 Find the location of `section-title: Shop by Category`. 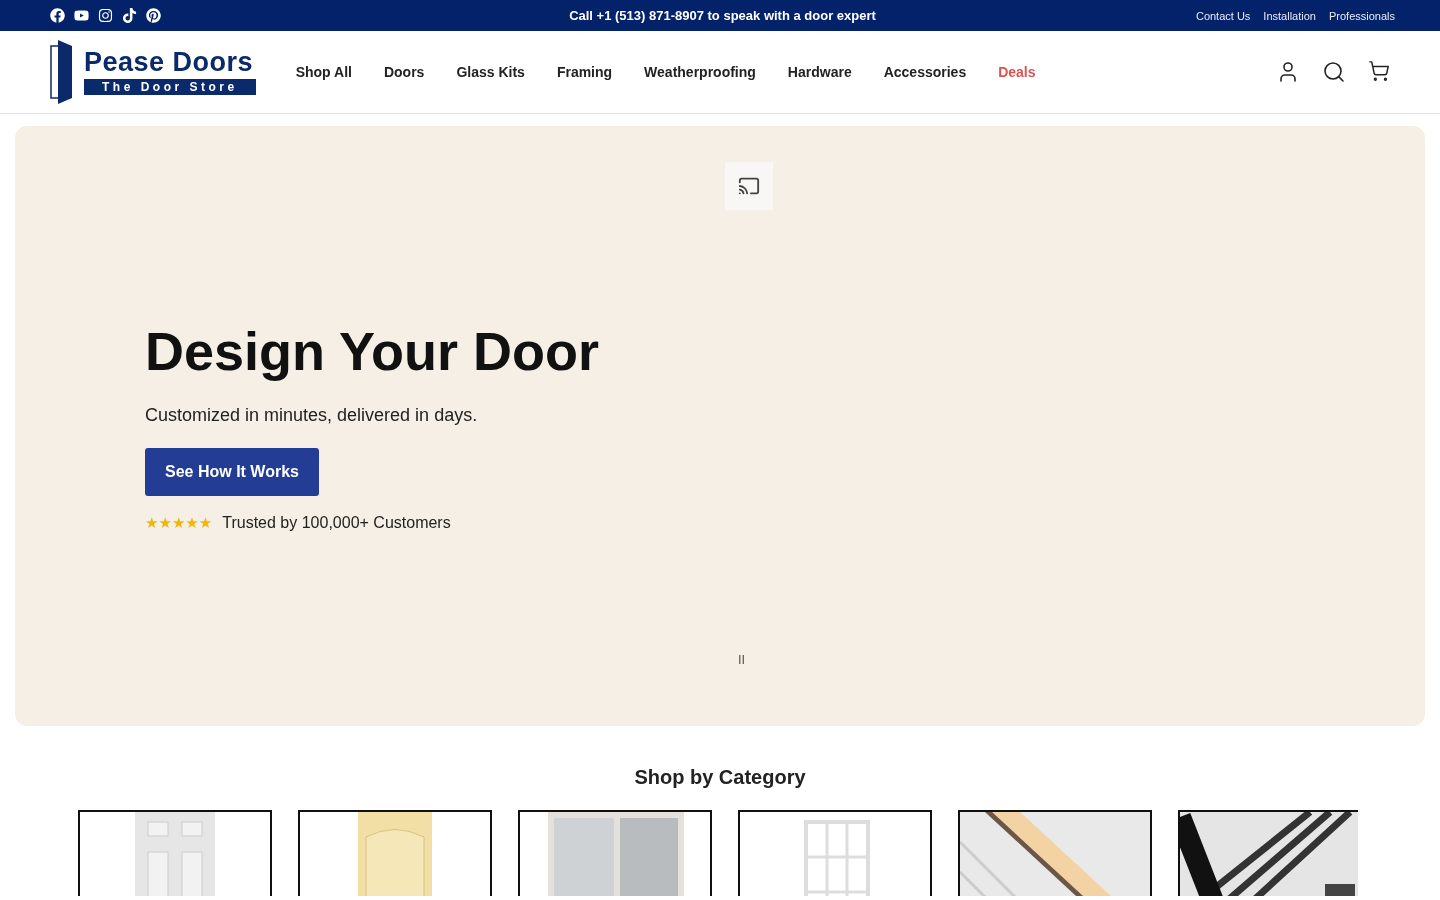

section-title: Shop by Category is located at coordinates (720, 777).